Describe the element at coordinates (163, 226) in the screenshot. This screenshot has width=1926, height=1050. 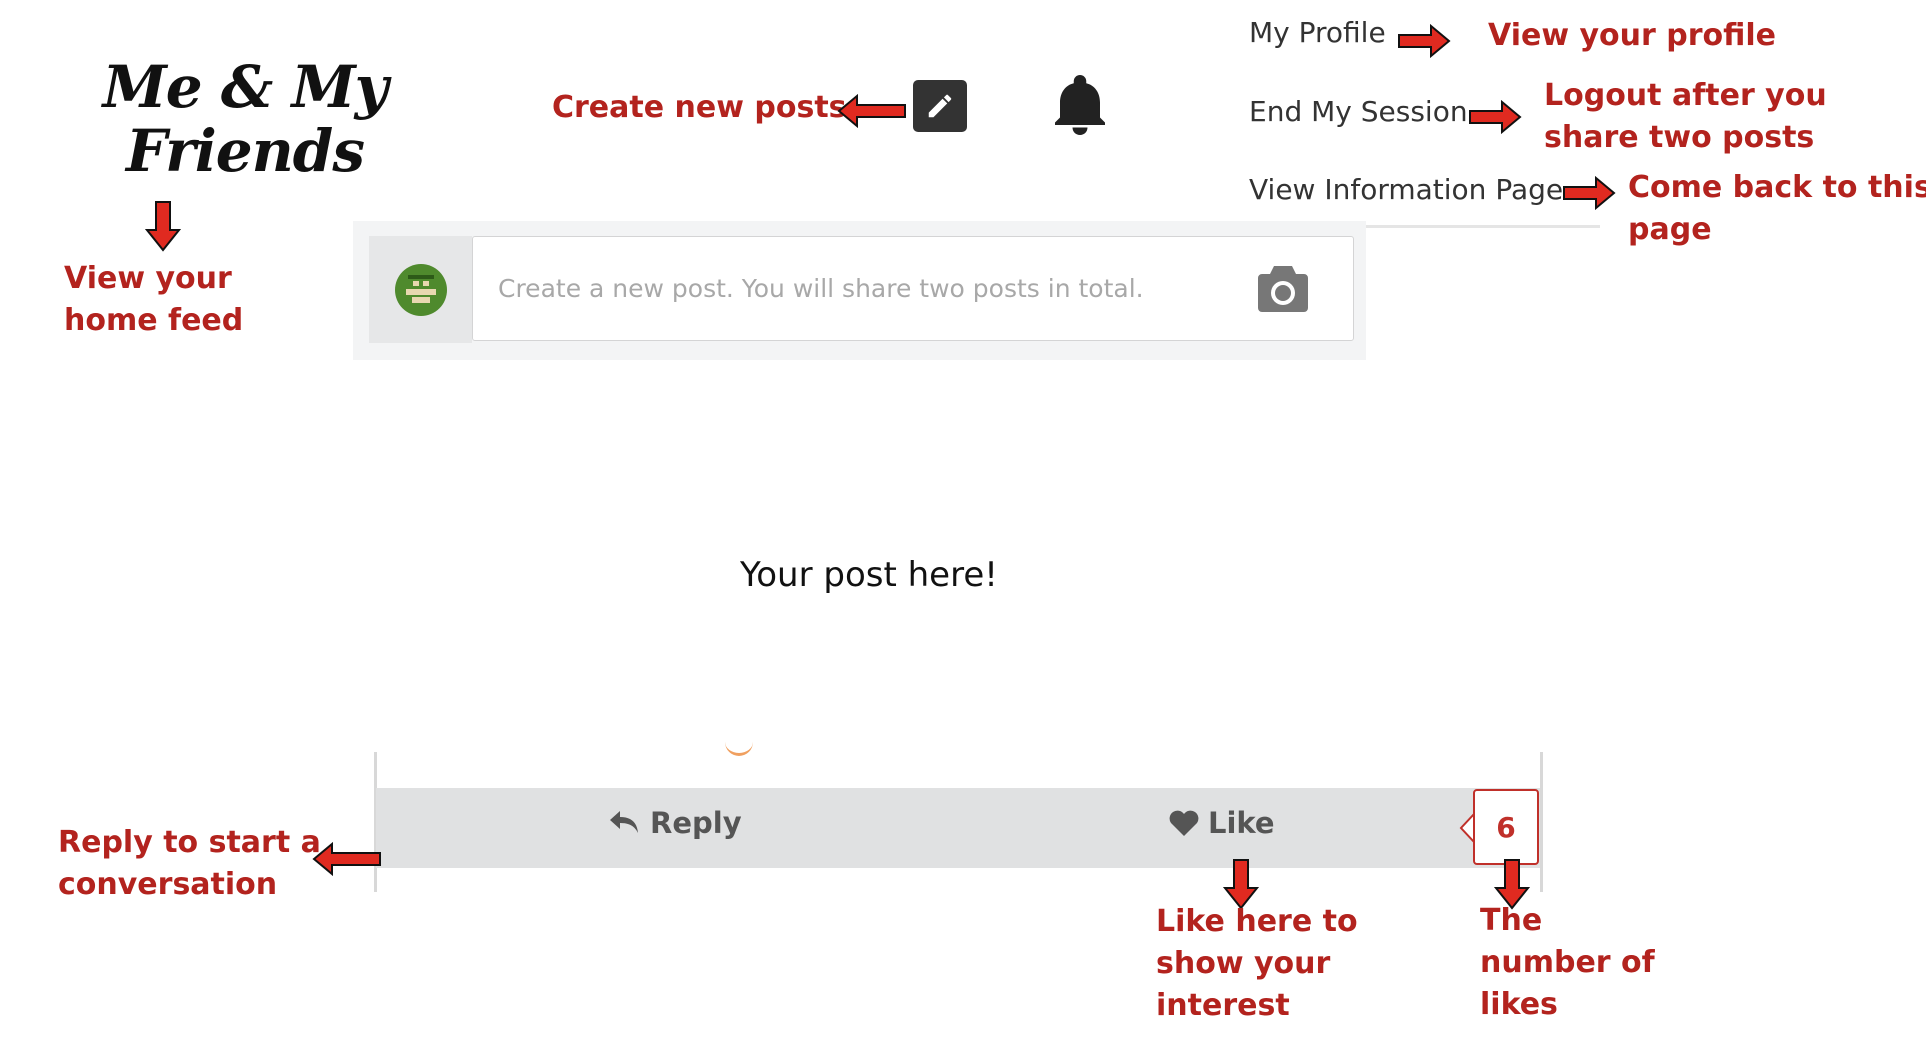
I see `annotation-arrow-down-icon` at that location.